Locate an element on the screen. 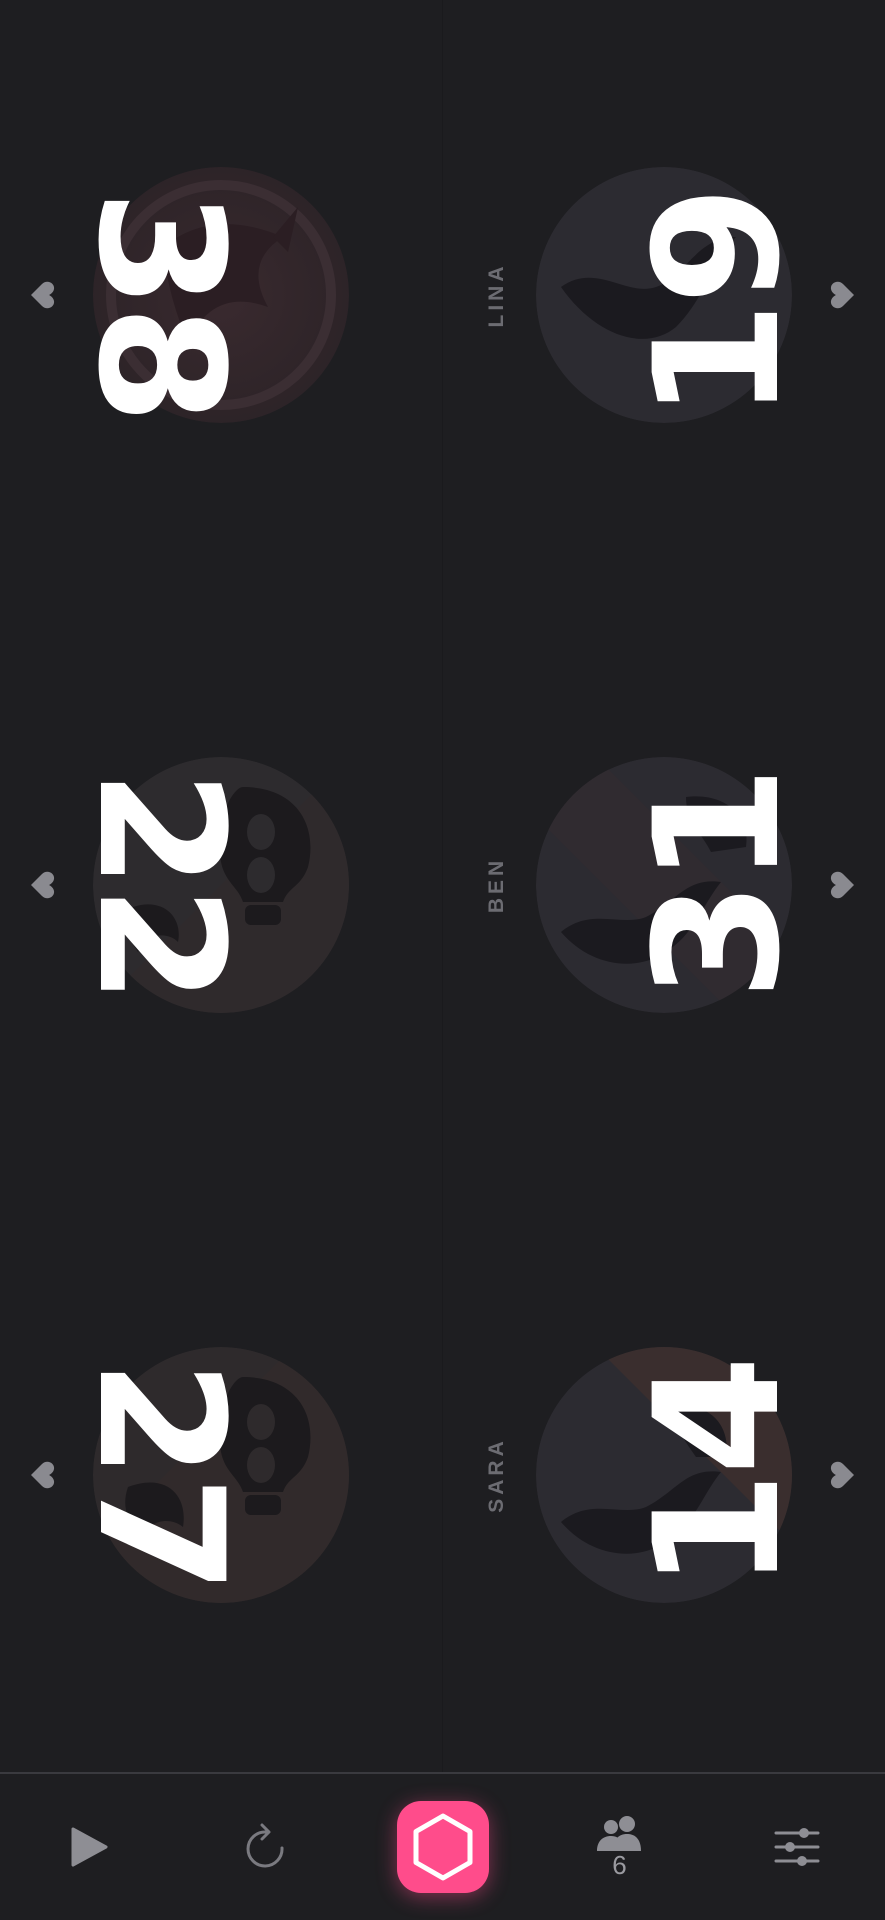  main-menu-button is located at coordinates (442, 1847).